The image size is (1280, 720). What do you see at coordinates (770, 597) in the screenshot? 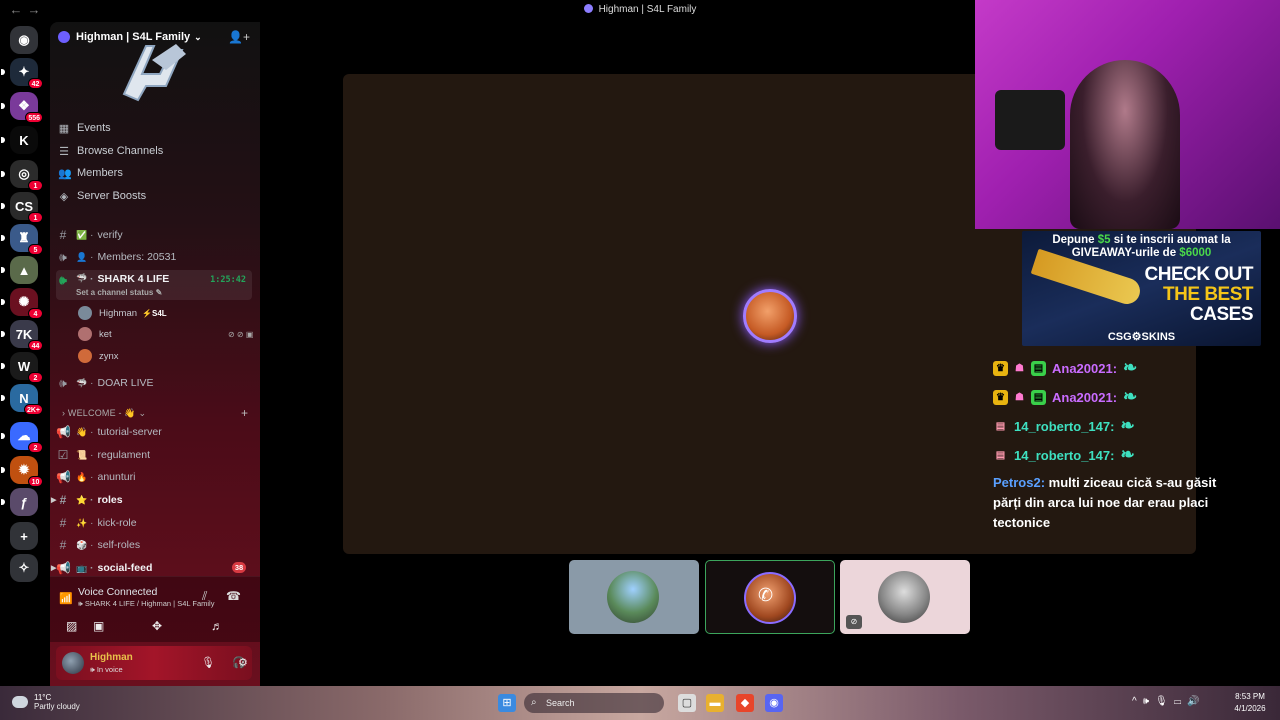
I see `participant-tile-2: ✆` at bounding box center [770, 597].